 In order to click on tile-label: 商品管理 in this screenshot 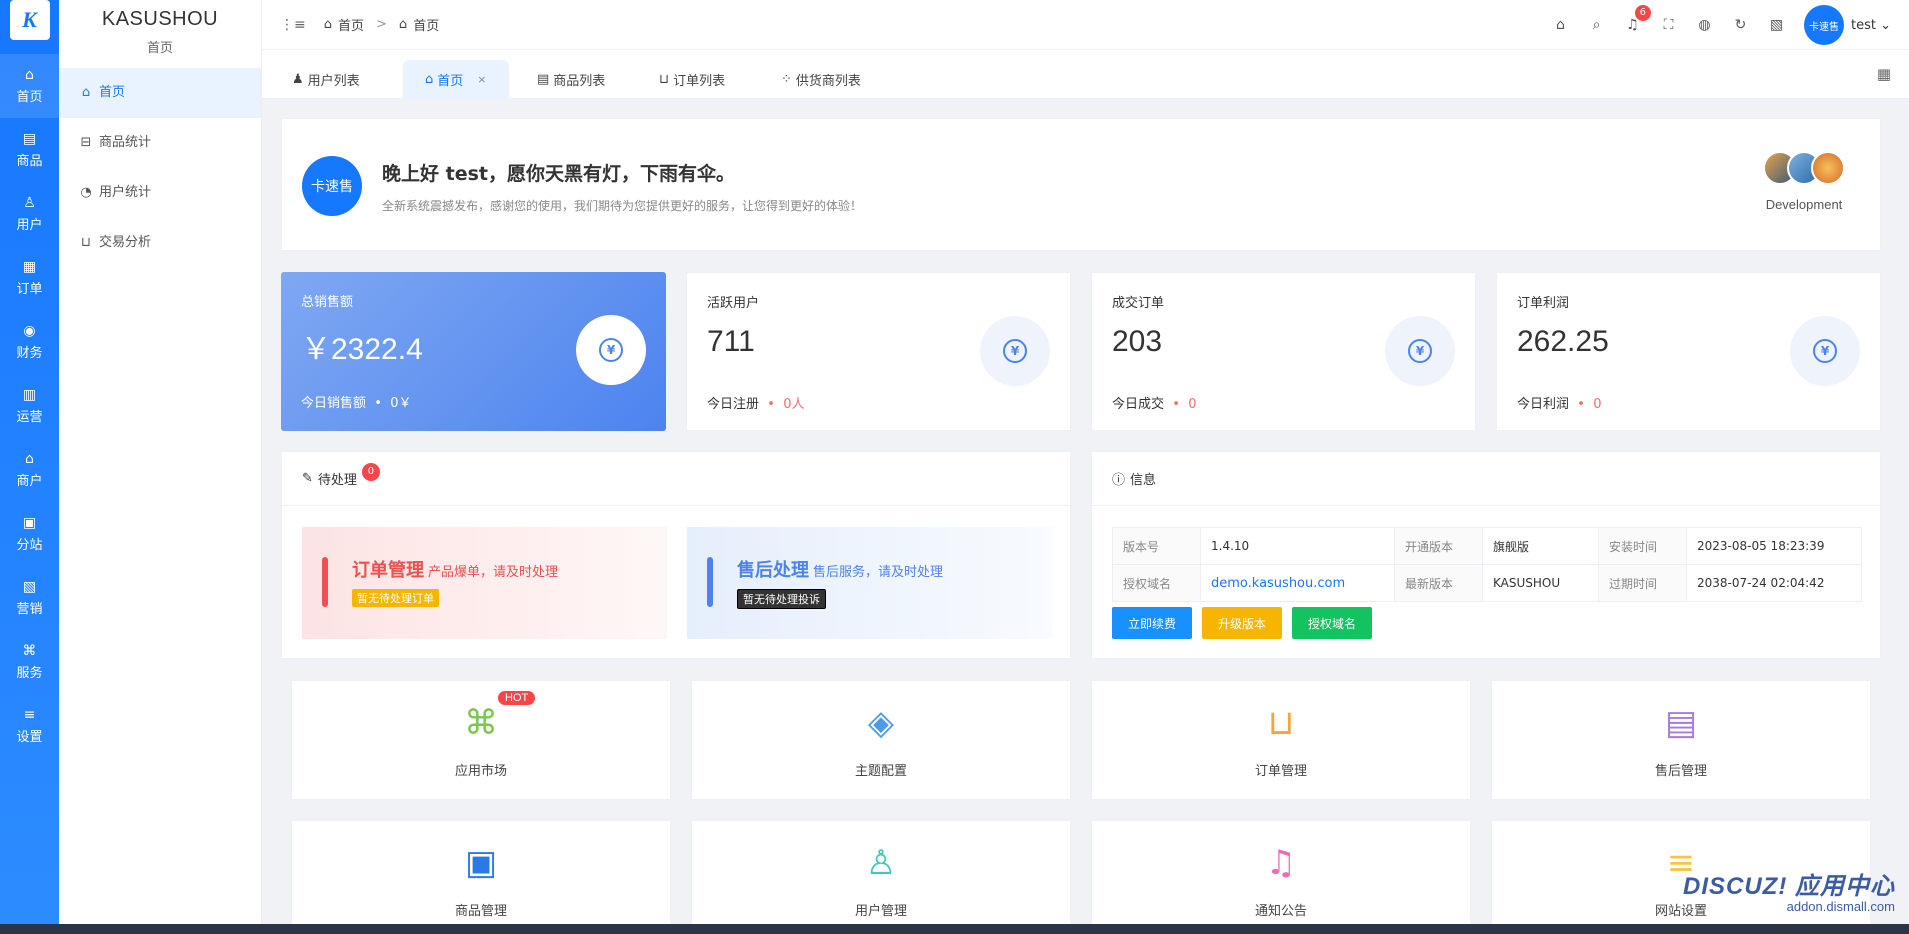, I will do `click(480, 911)`.